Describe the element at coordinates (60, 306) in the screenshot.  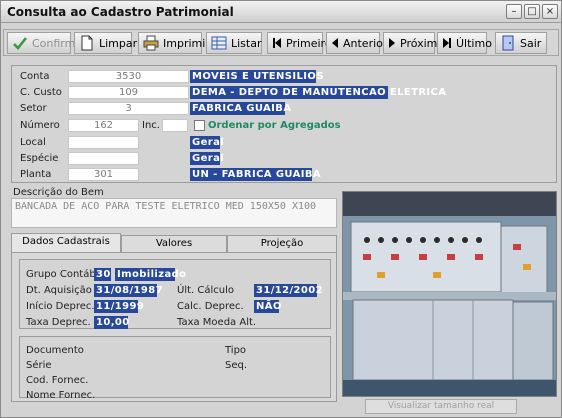
I see `inicio-deprec-label: Início Deprec.` at that location.